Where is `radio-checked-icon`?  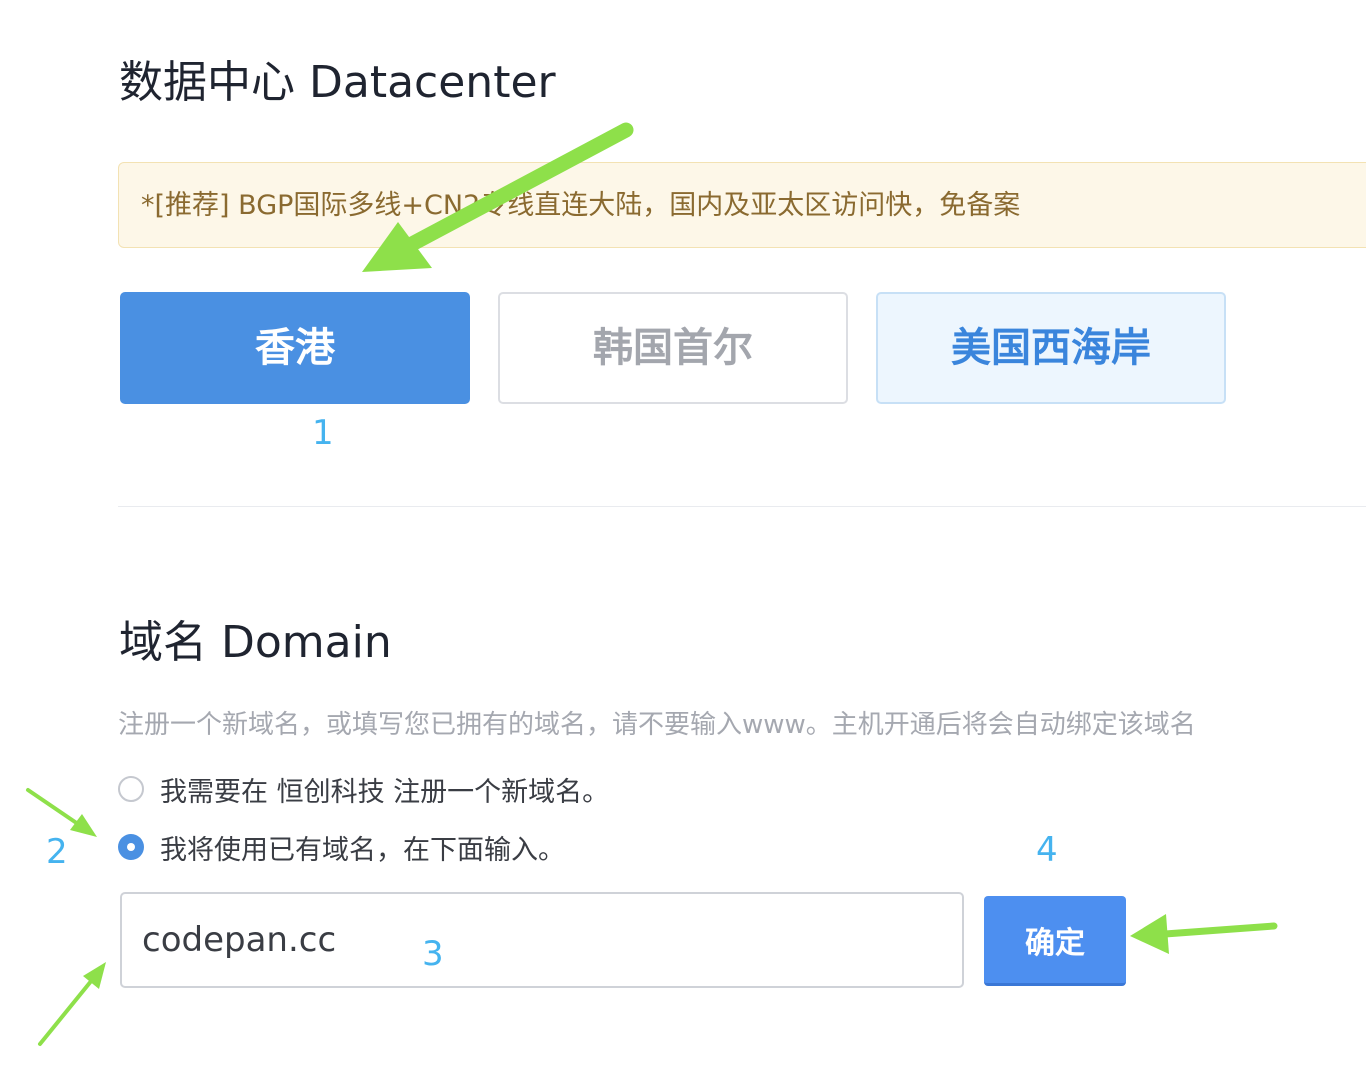
radio-checked-icon is located at coordinates (131, 847).